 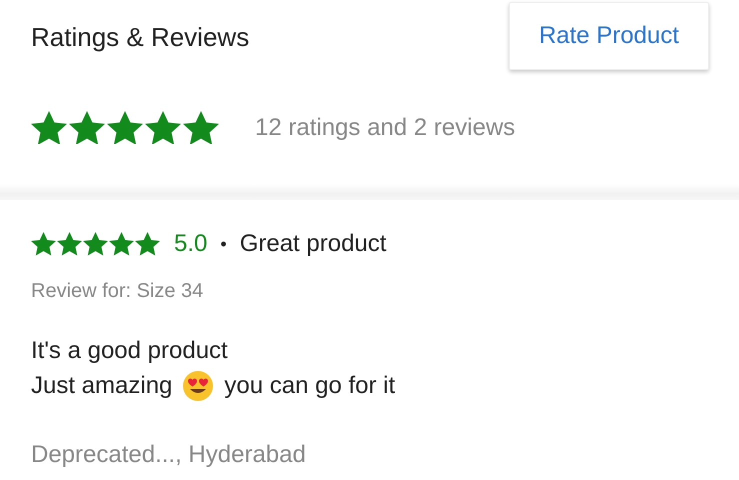 What do you see at coordinates (140, 37) in the screenshot?
I see `section-title: Ratings & Reviews` at bounding box center [140, 37].